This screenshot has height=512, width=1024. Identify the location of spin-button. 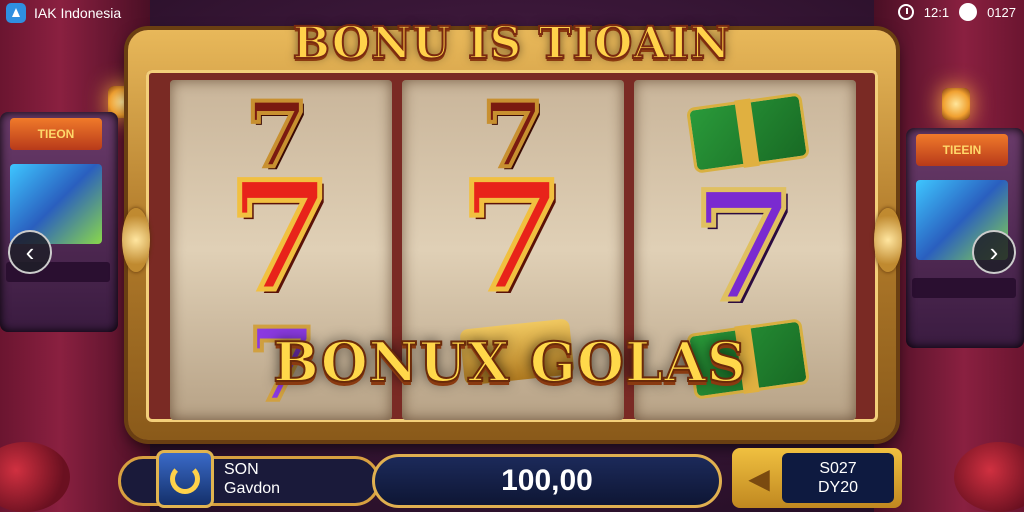
(185, 479).